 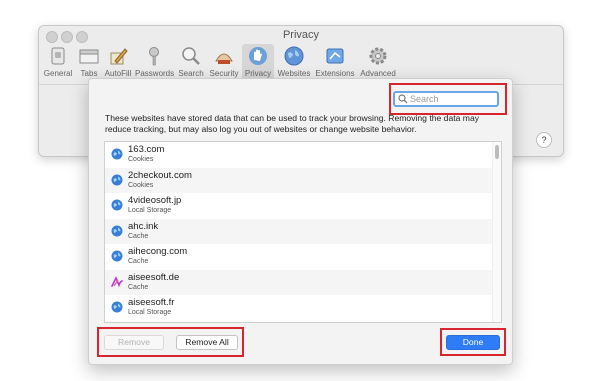 What do you see at coordinates (146, 149) in the screenshot?
I see `website-name: 163.com` at bounding box center [146, 149].